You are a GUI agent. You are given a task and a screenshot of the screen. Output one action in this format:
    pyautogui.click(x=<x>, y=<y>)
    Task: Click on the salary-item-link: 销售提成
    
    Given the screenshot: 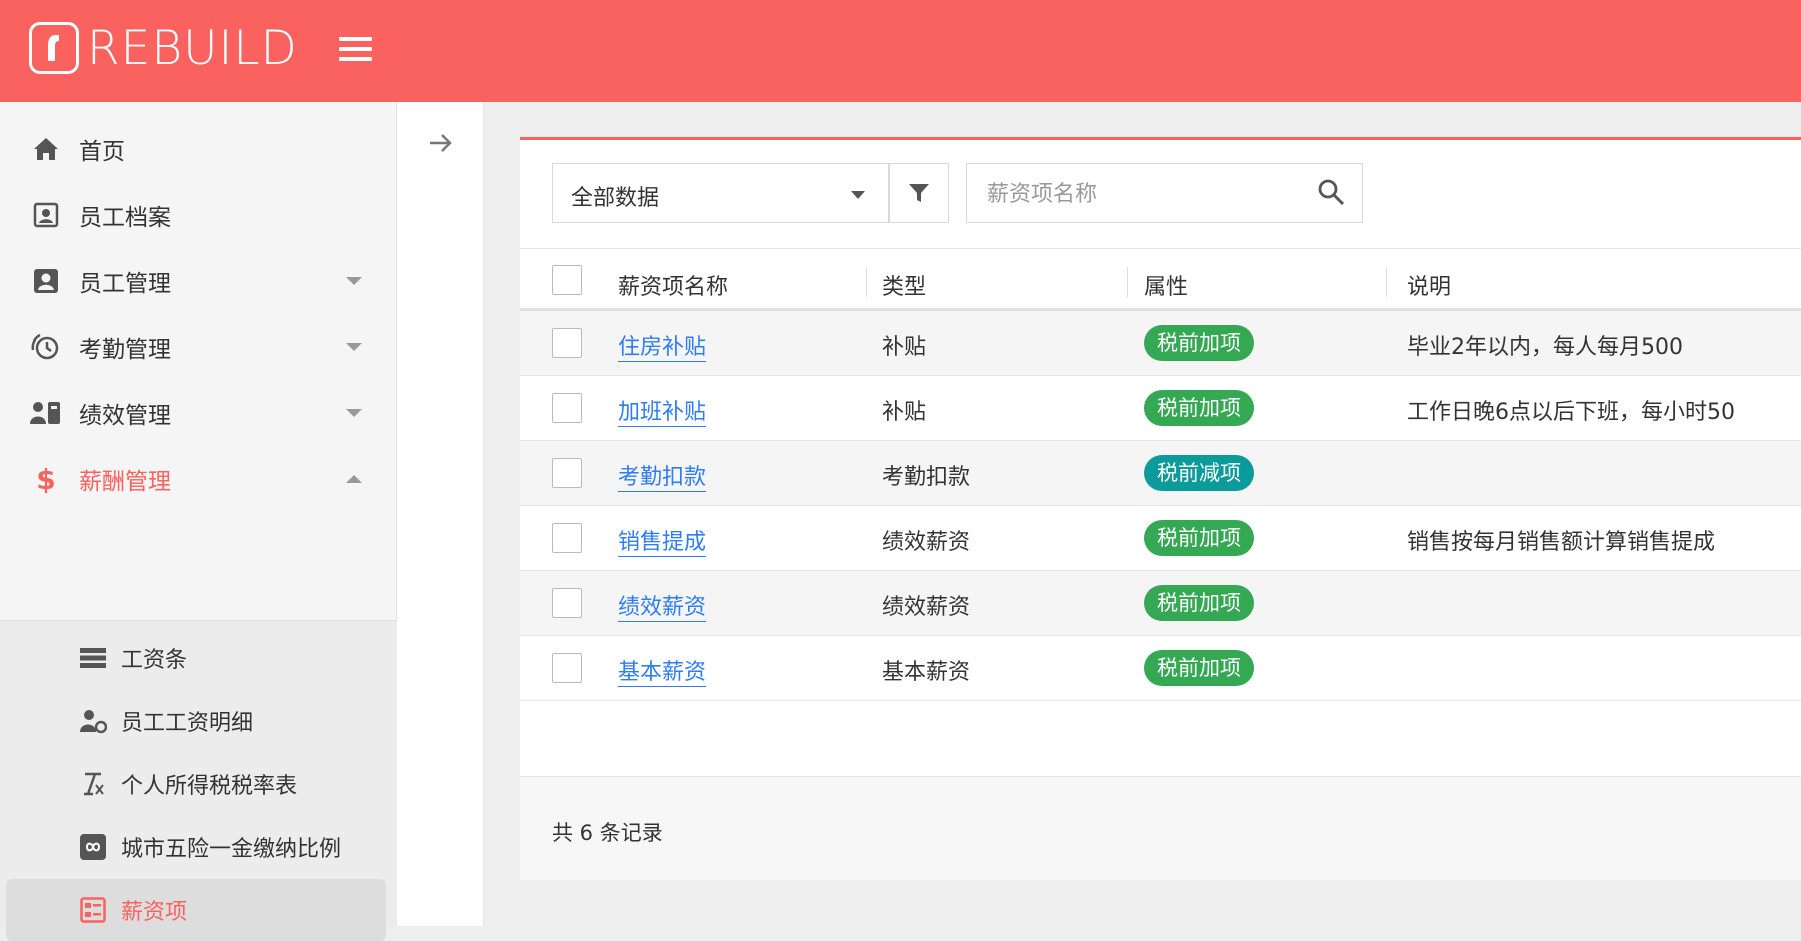 What is the action you would take?
    pyautogui.click(x=662, y=543)
    